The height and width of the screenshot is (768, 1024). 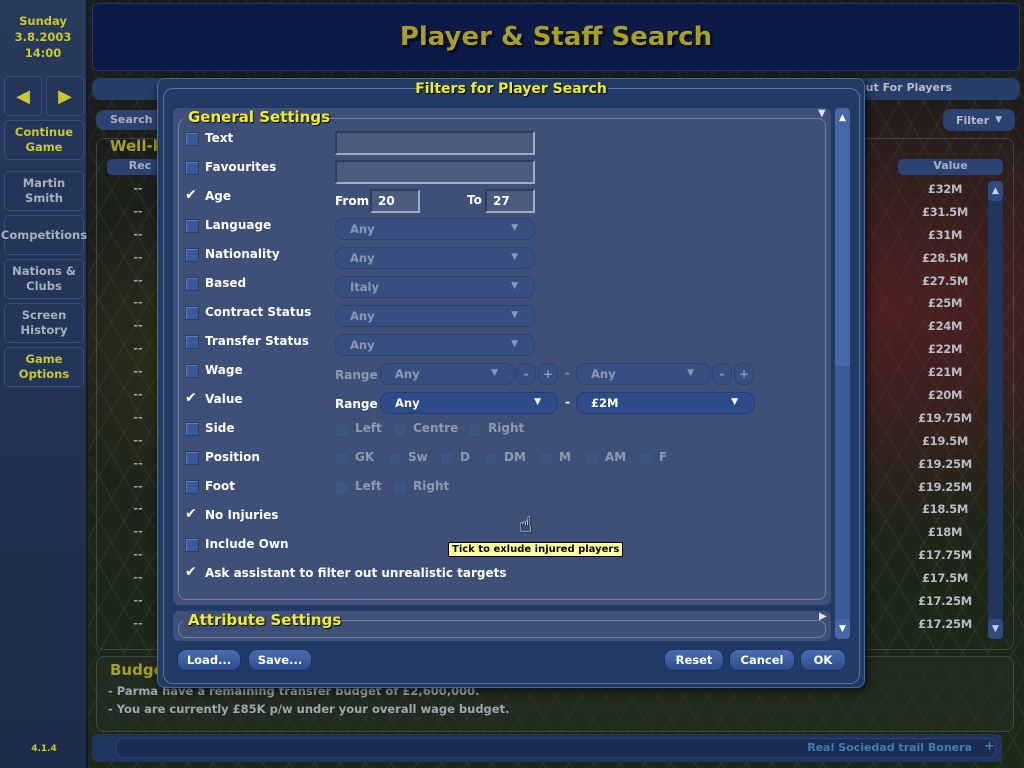 I want to click on plus-icon: +, so click(x=989, y=746).